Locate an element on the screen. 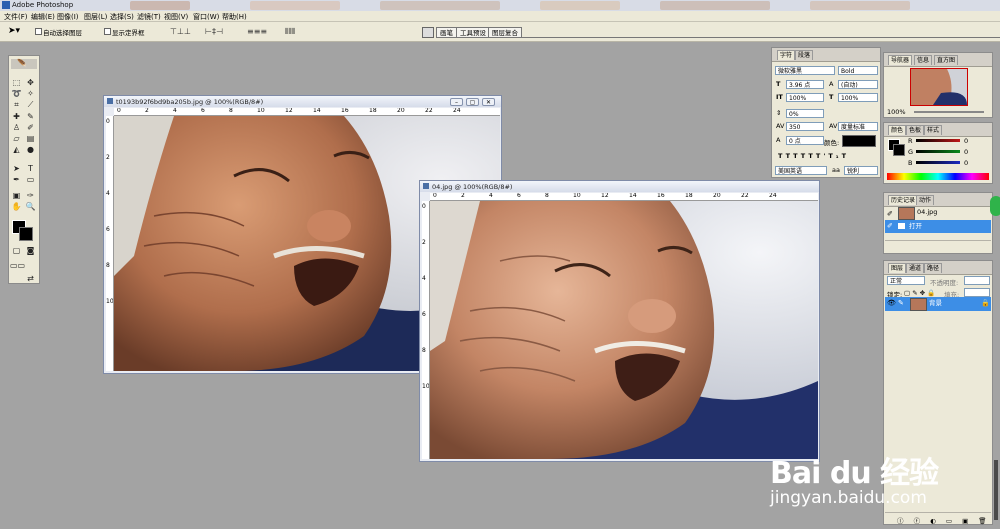  close-button: ✕ is located at coordinates (488, 102).